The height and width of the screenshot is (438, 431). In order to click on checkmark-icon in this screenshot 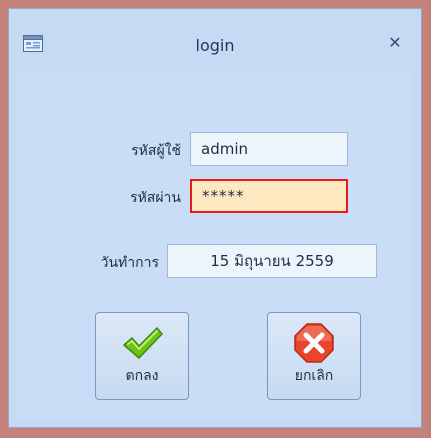, I will do `click(142, 345)`.